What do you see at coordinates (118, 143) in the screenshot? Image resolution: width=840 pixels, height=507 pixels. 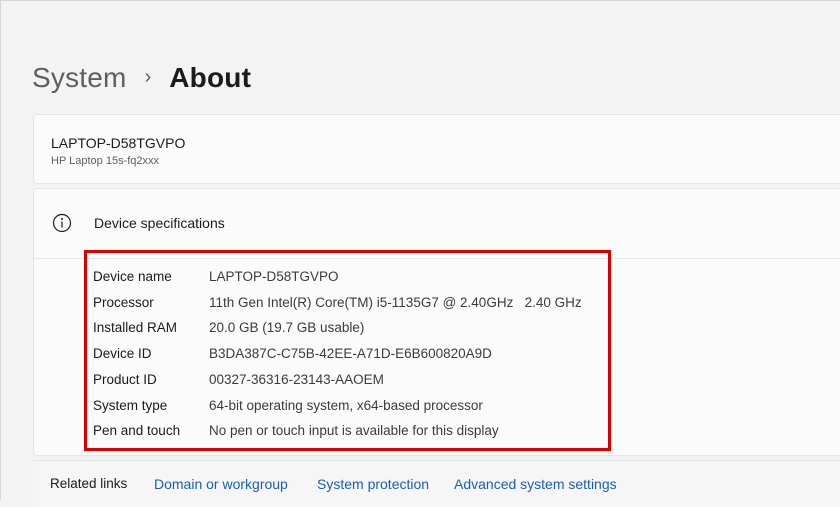 I see `device-hostname: LAPTOP-D58TGVPO` at bounding box center [118, 143].